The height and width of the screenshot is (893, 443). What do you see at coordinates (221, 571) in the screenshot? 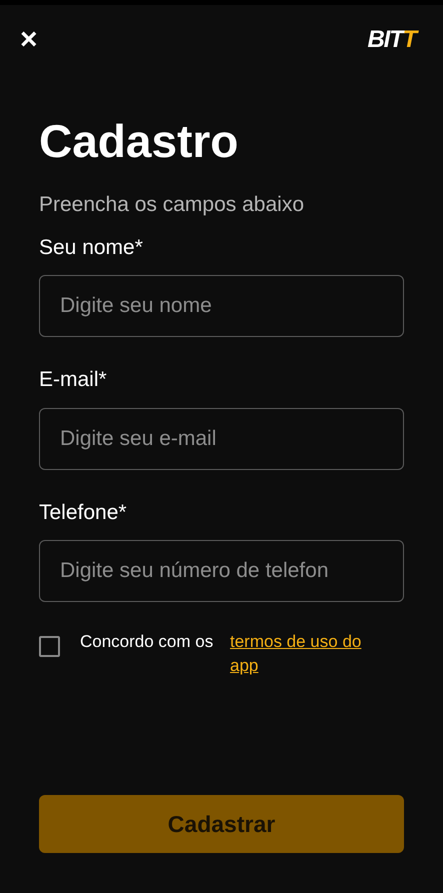
I see `input-field: Digite seu número de telefon` at bounding box center [221, 571].